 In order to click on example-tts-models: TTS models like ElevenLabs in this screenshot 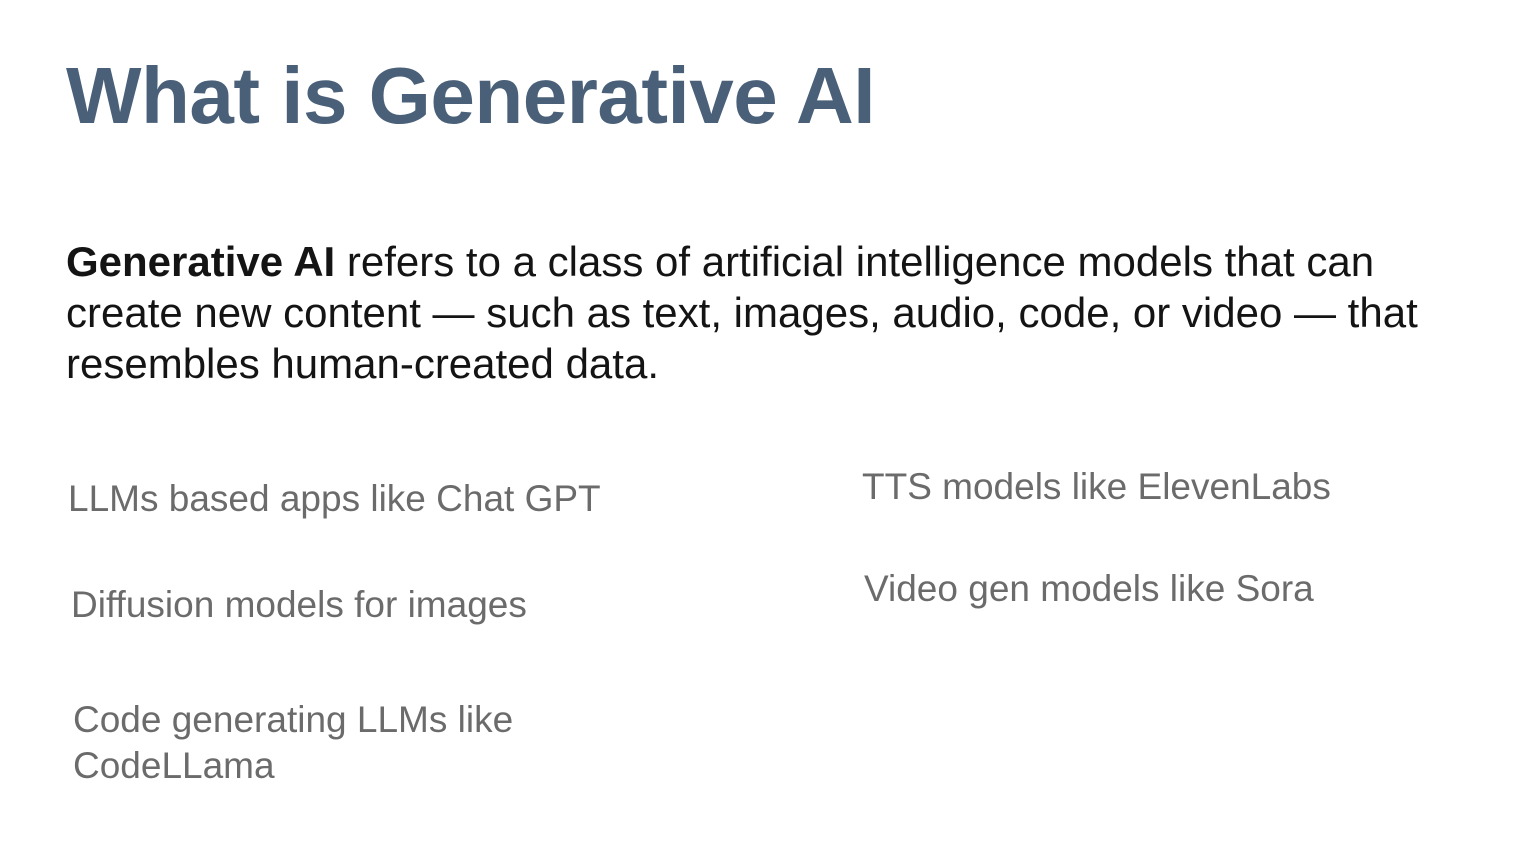, I will do `click(1096, 486)`.